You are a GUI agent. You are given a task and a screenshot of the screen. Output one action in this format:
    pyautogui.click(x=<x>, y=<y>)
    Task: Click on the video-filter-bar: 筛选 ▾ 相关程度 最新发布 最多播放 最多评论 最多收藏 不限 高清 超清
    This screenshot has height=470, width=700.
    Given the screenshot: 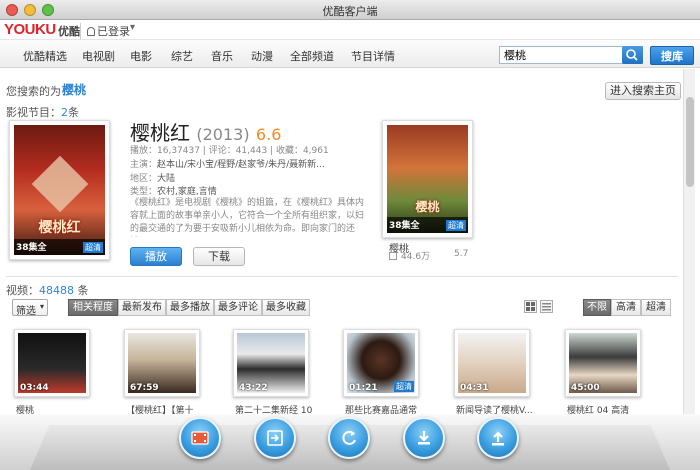 What is the action you would take?
    pyautogui.click(x=340, y=308)
    